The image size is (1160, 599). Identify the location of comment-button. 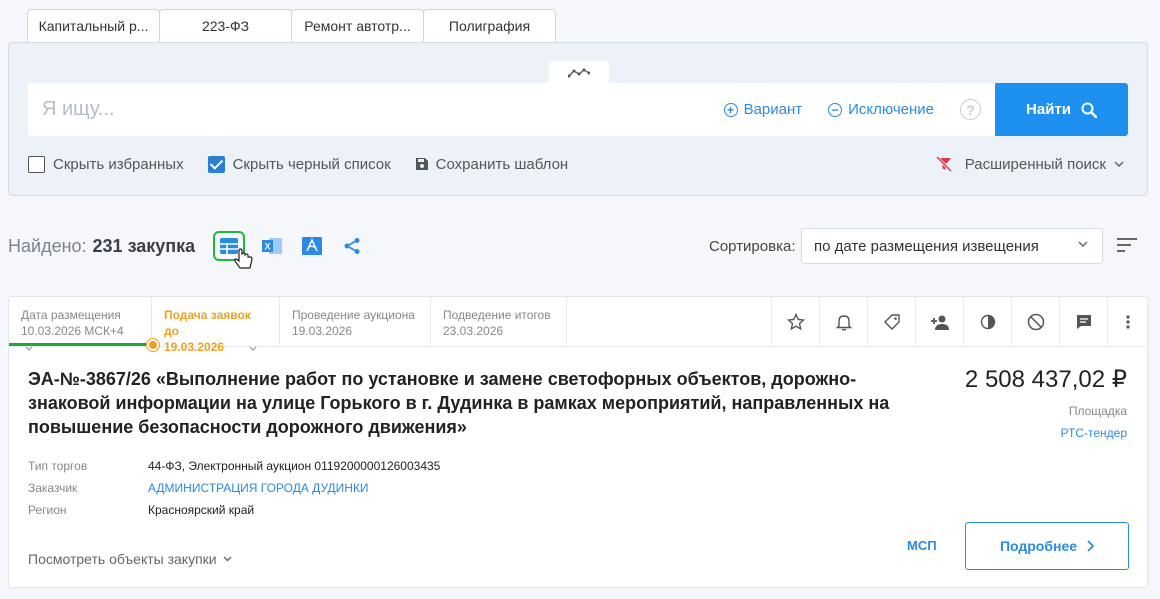
(1083, 321).